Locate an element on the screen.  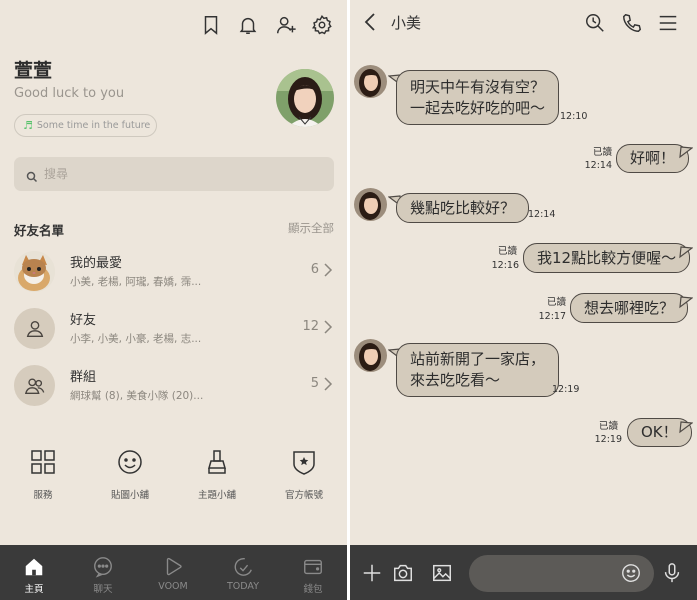
feature-label: 官方帳號 is located at coordinates (303, 495).